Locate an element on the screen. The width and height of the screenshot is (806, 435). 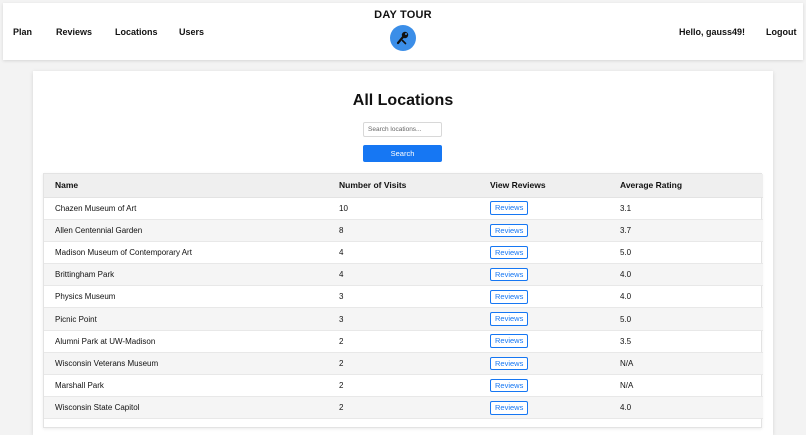
column-header-rating: Average Rating is located at coordinates (686, 186).